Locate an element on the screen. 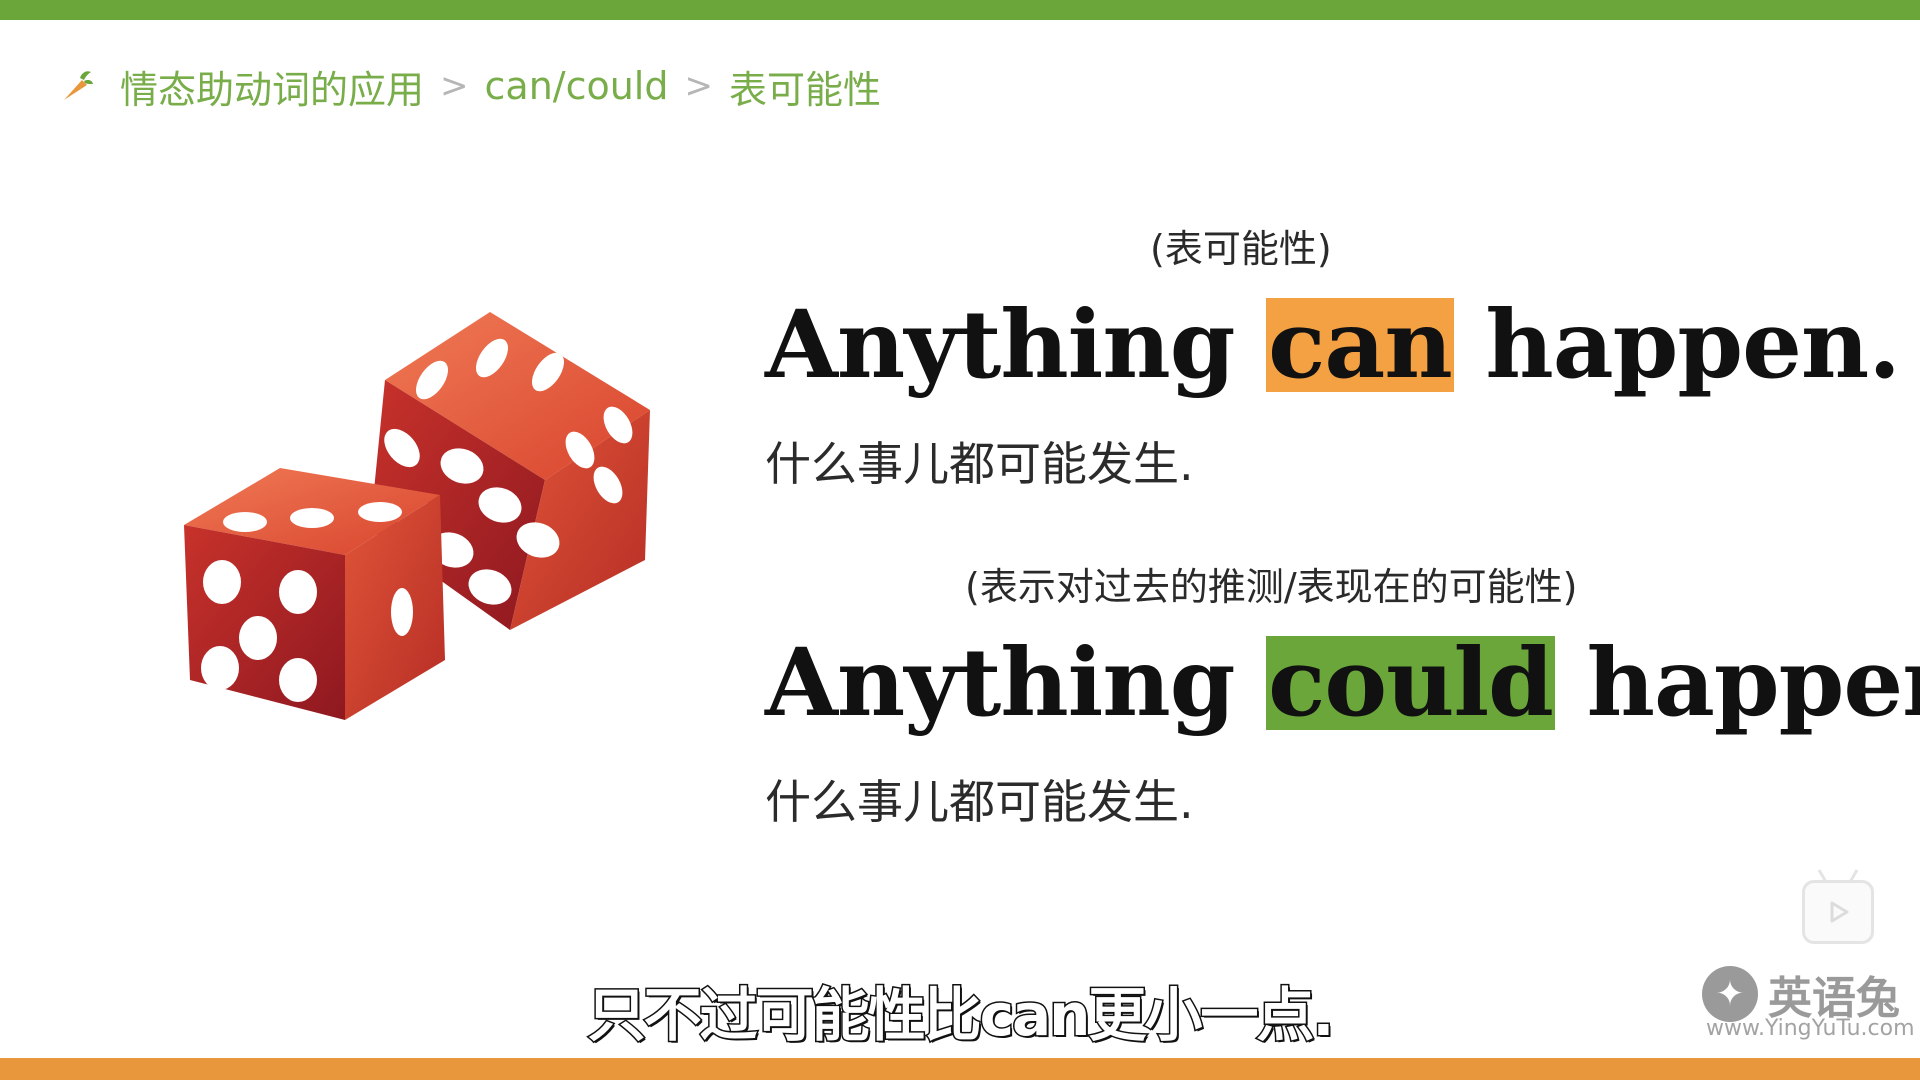 Image resolution: width=1920 pixels, height=1080 pixels. annotation-past-present: (表示对过去的推测/表现在的可能性) is located at coordinates (1271, 587).